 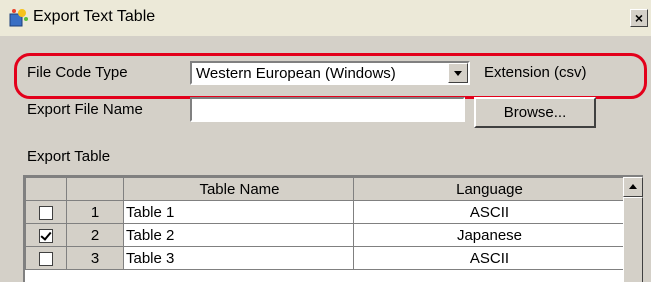 I want to click on row-number: 3, so click(x=95, y=258).